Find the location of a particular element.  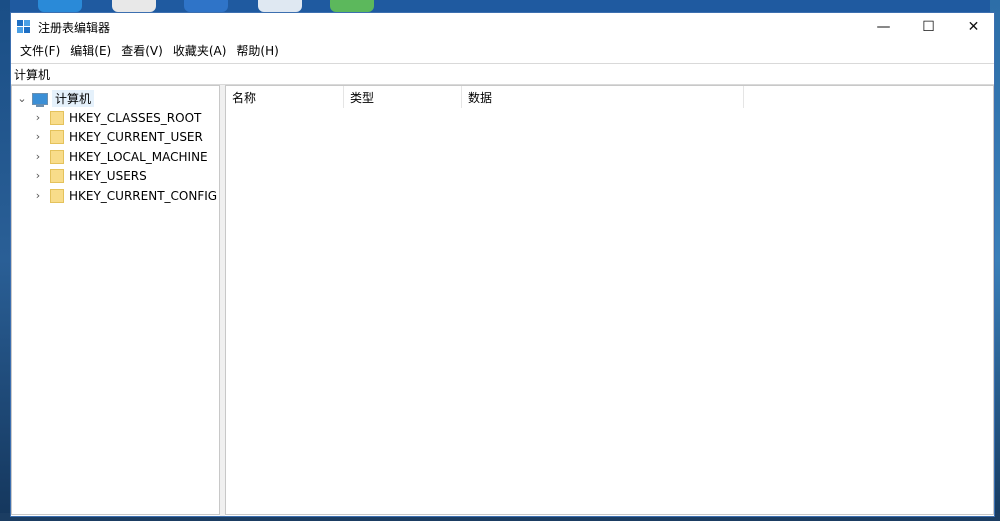

tree-item-hkey-classes-root: › HKEY_CLASSES_ROOT is located at coordinates (116, 117).